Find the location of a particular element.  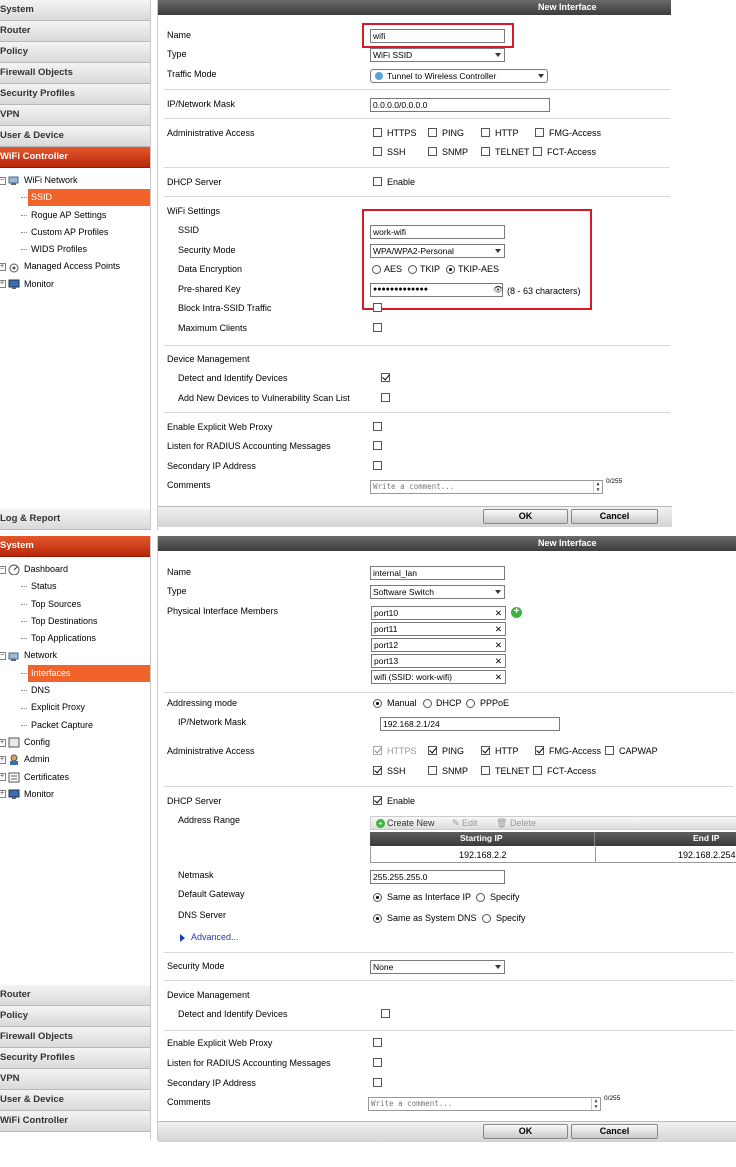

type-select: Software Switch is located at coordinates (437, 592).